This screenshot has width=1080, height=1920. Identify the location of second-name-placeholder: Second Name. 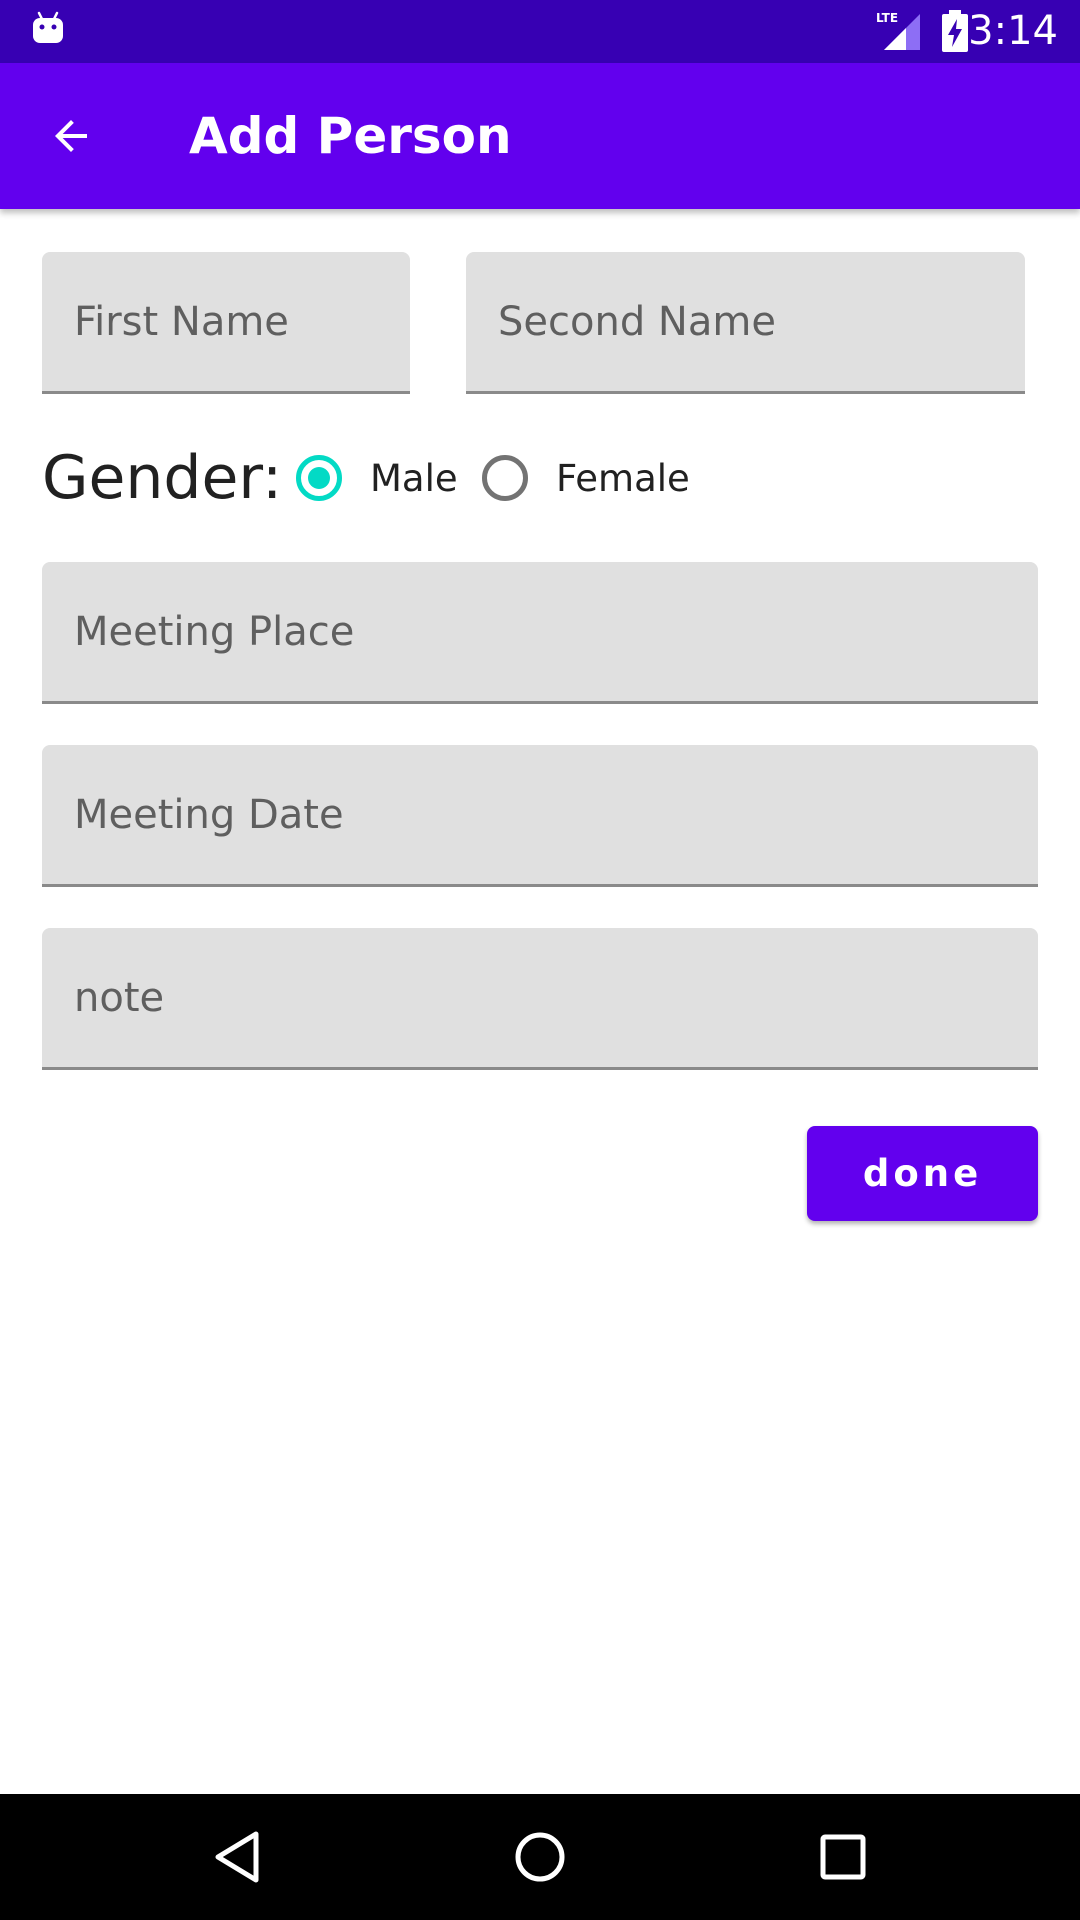
(637, 321).